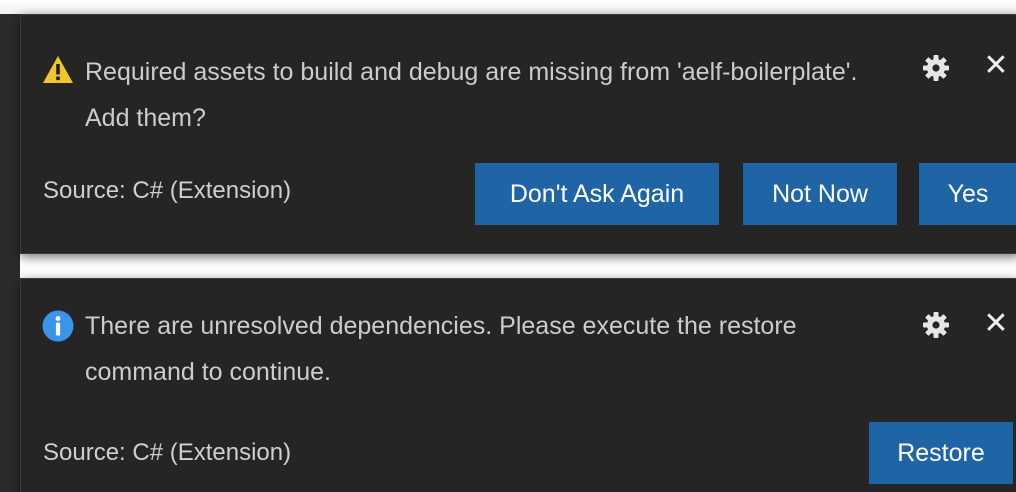  What do you see at coordinates (820, 194) in the screenshot?
I see `not-now-button: Not Now` at bounding box center [820, 194].